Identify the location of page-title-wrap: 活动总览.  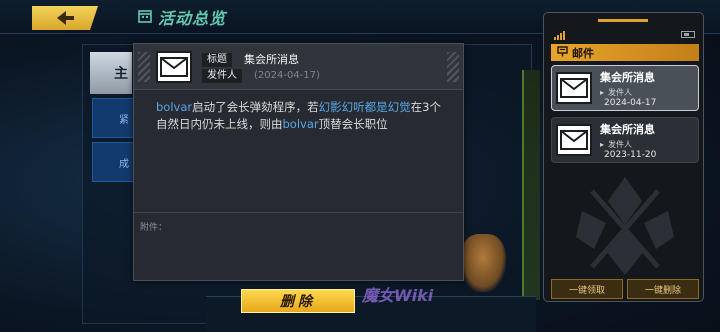
(182, 17).